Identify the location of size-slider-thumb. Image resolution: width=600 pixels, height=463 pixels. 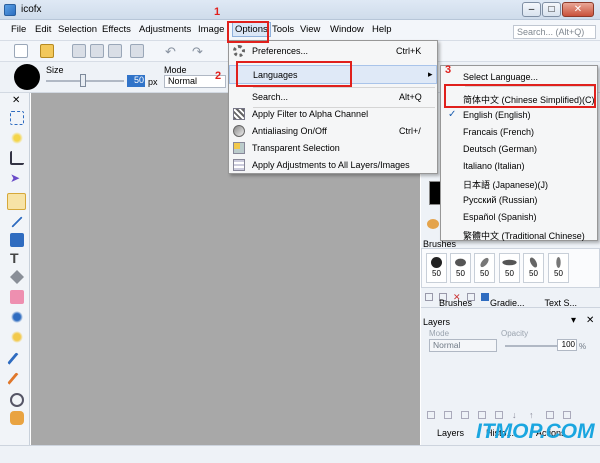
(83, 80).